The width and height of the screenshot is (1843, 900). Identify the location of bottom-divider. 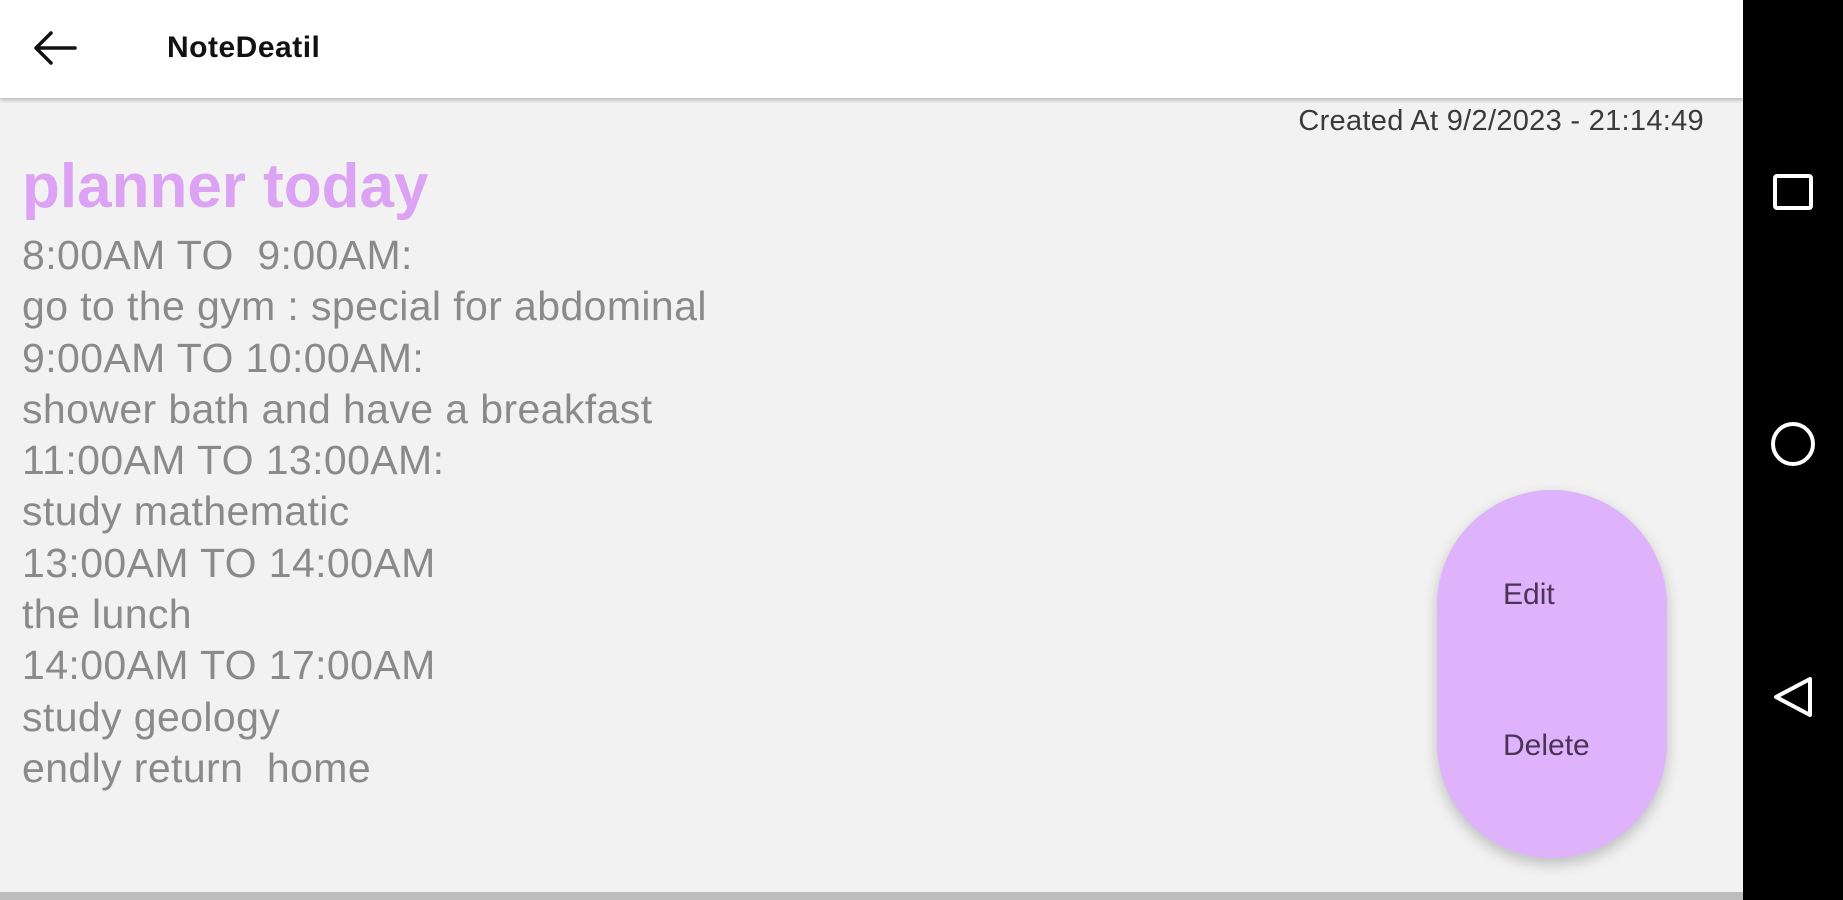
(871, 896).